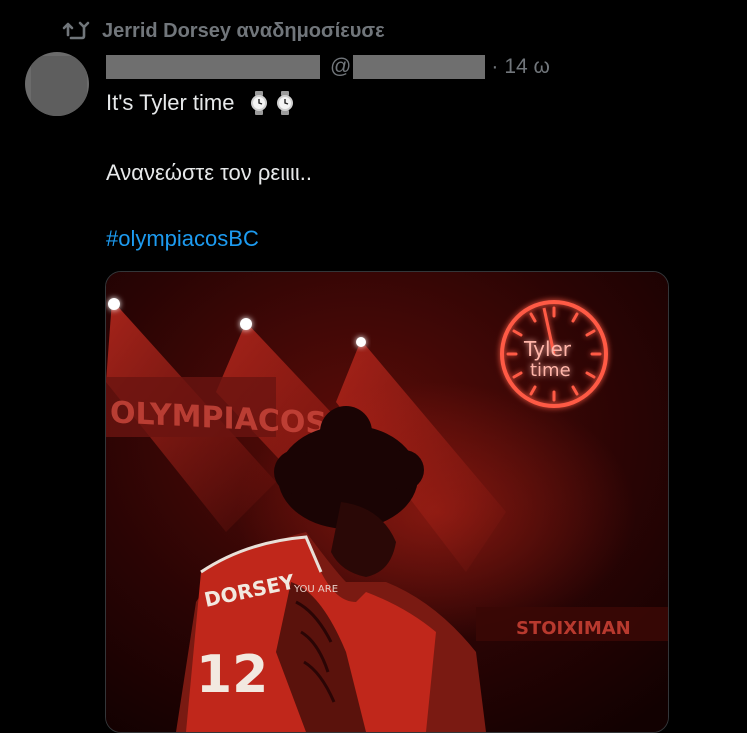 The image size is (747, 733). What do you see at coordinates (550, 370) in the screenshot?
I see `clock-text-2: time` at bounding box center [550, 370].